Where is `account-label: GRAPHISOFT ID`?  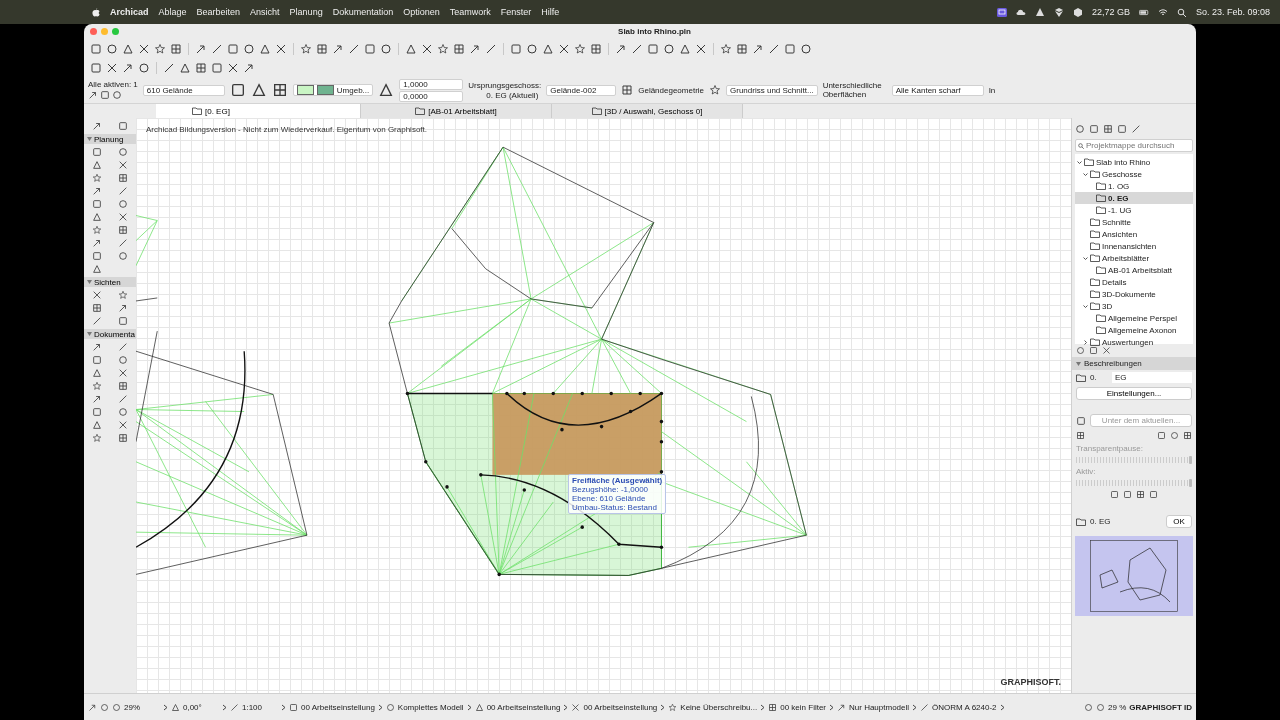 account-label: GRAPHISOFT ID is located at coordinates (1160, 707).